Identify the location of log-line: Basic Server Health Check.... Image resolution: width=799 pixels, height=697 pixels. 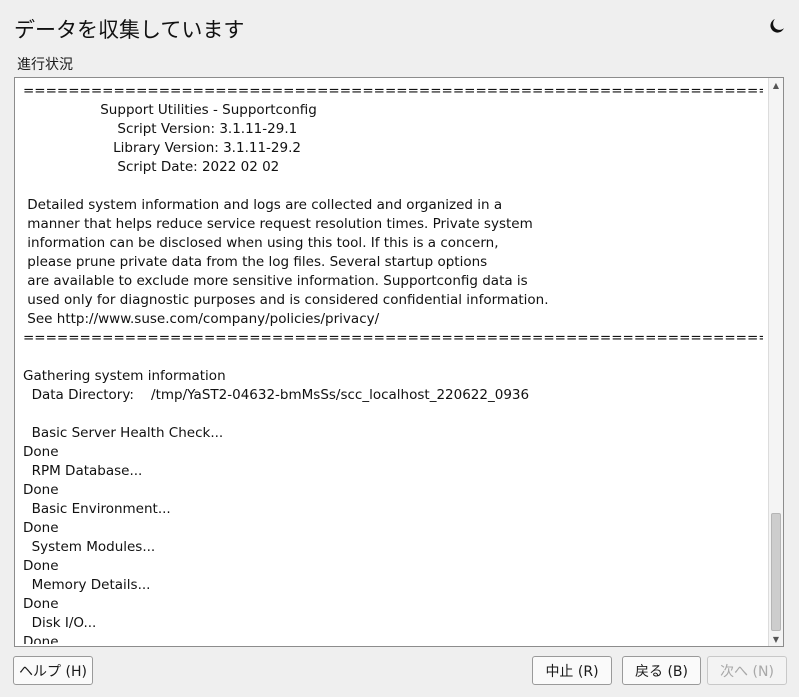
(123, 433).